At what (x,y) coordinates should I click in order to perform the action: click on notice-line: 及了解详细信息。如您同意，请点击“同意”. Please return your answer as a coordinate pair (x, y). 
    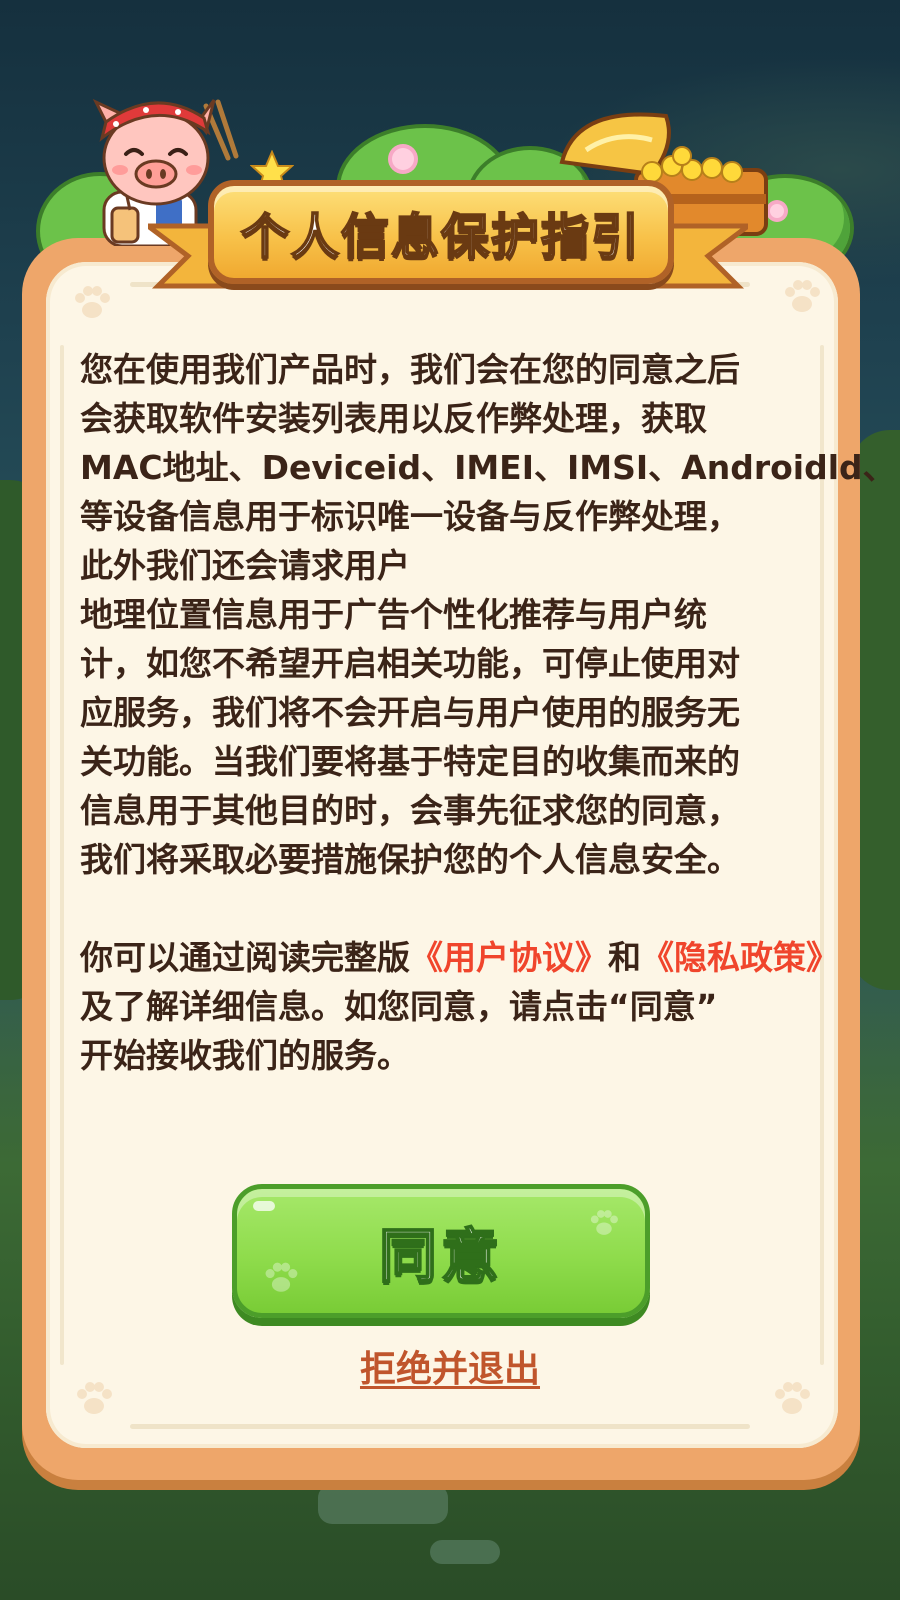
    Looking at the image, I should click on (399, 1006).